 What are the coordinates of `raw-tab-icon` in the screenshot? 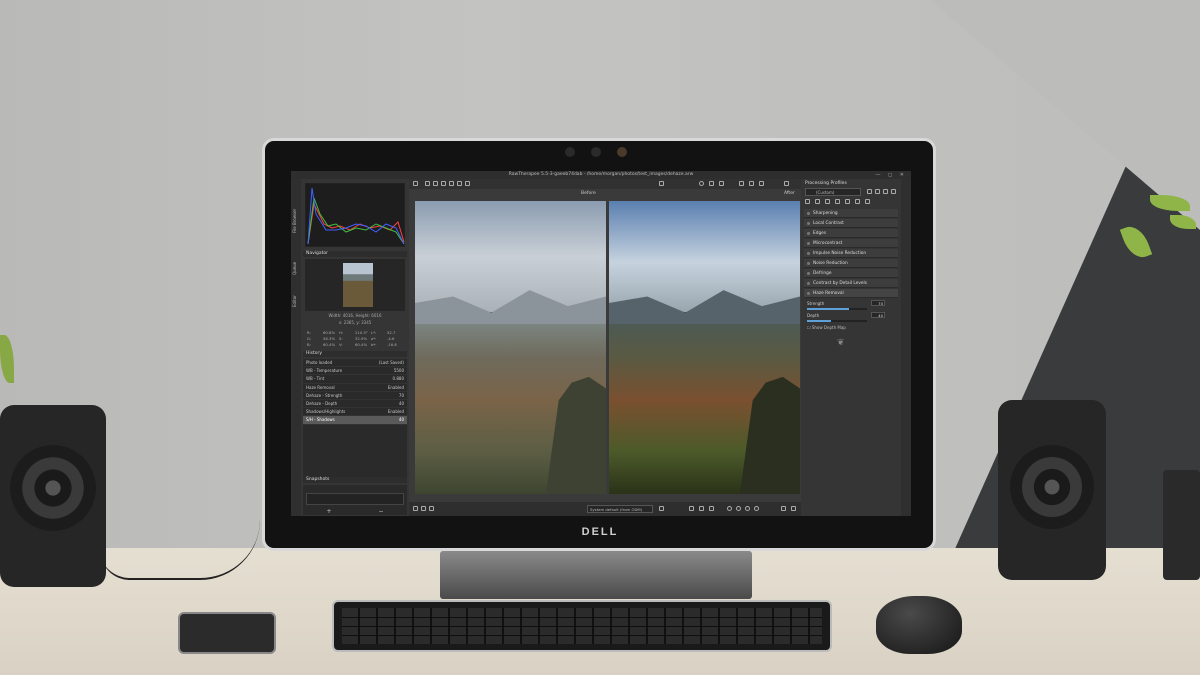 It's located at (857, 201).